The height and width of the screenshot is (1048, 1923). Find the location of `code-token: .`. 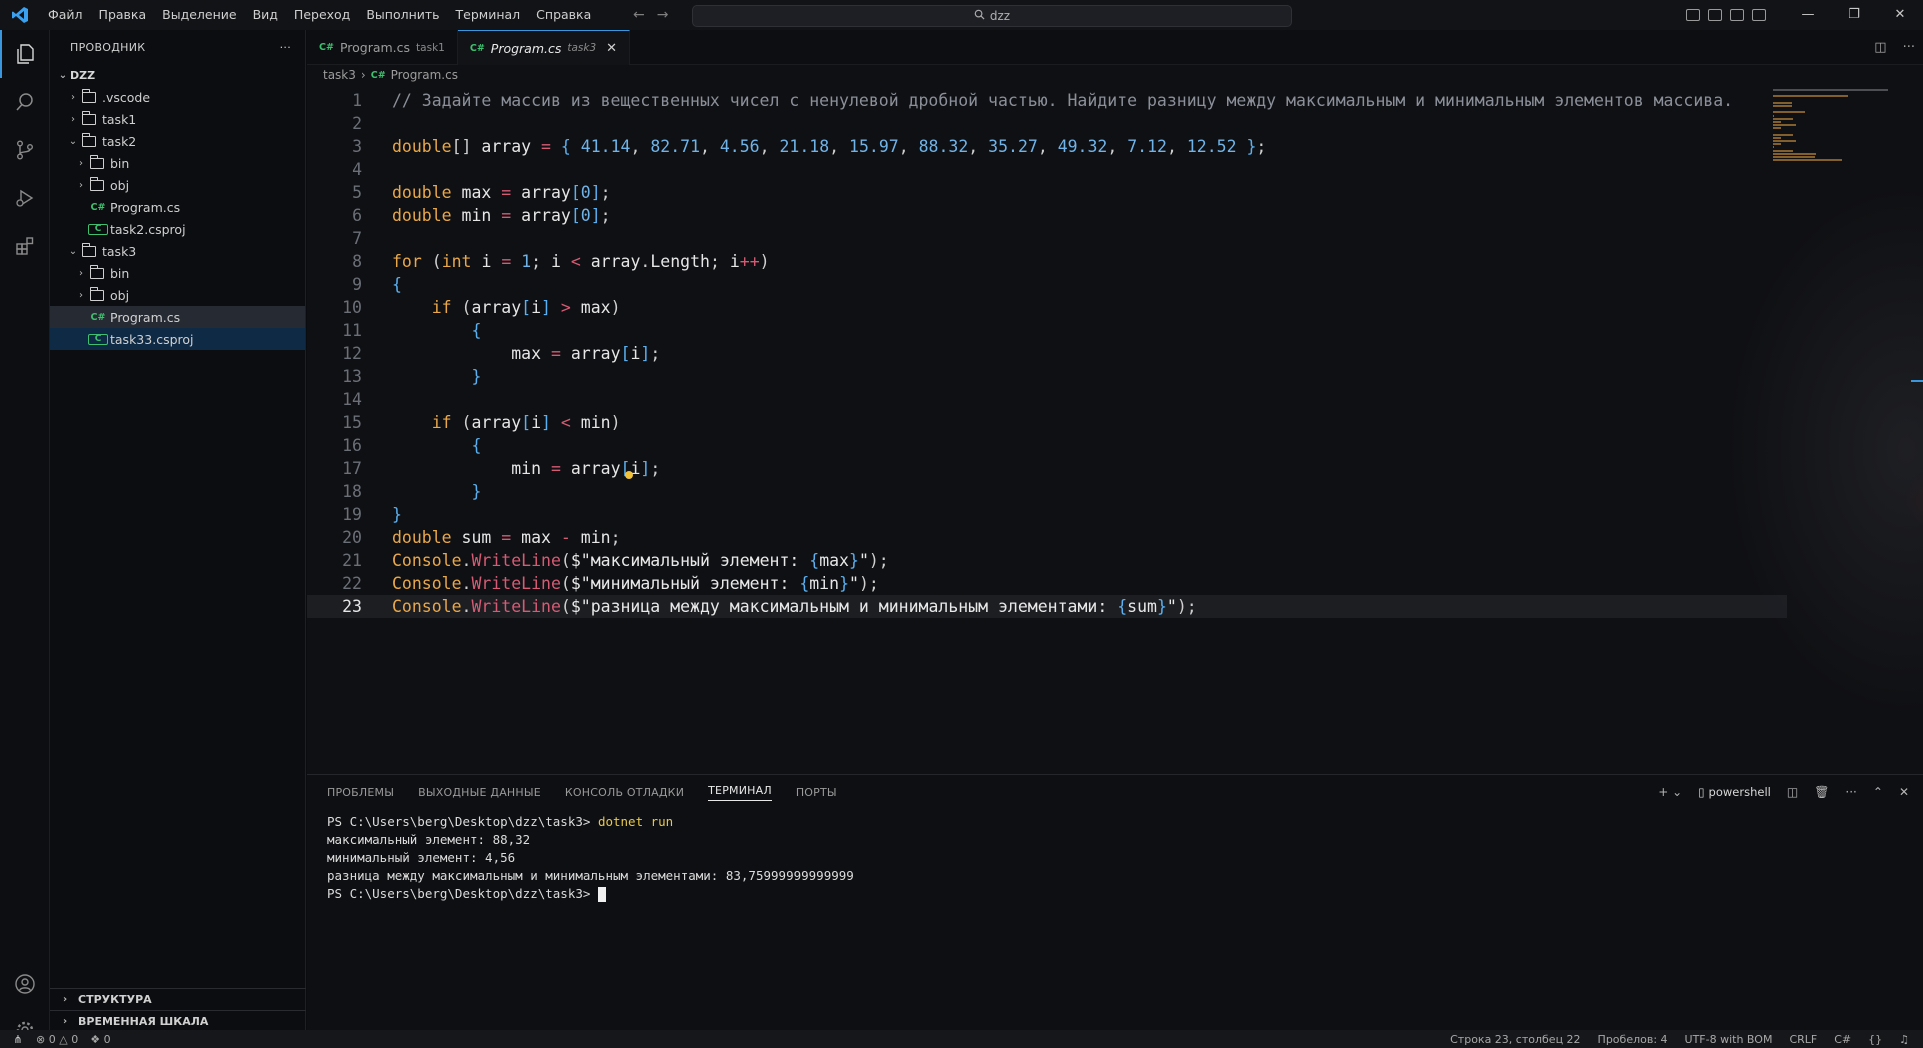

code-token: . is located at coordinates (645, 261).